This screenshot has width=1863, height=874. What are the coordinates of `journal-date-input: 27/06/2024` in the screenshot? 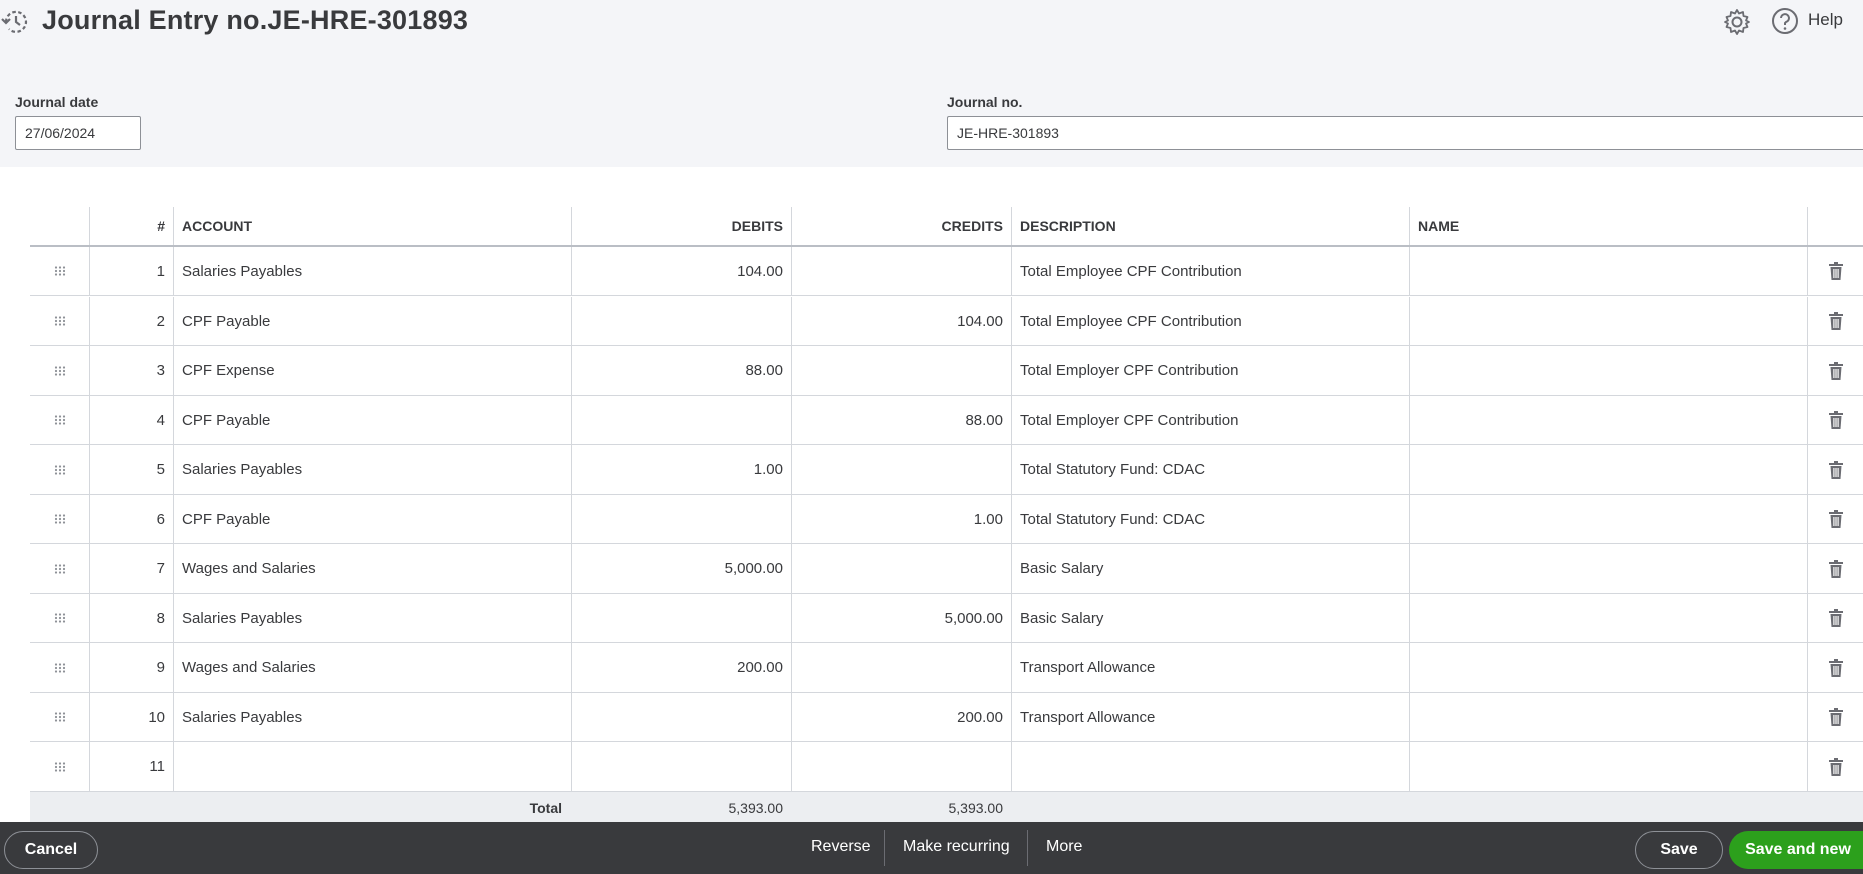 It's located at (78, 133).